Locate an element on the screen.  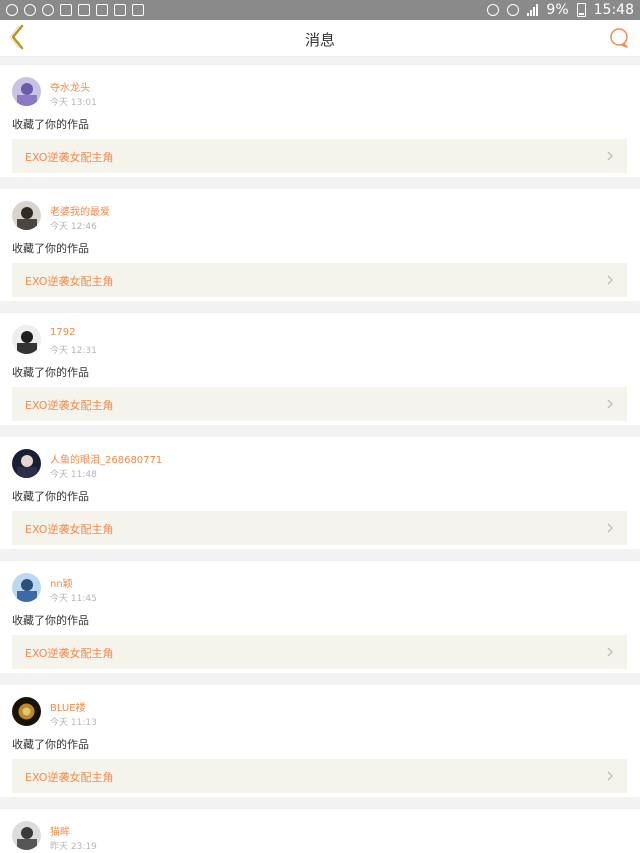
message-card: 夺水龙头 今天 13:01 收藏了你的作品 EXO逆袭女配主角 is located at coordinates (320, 121).